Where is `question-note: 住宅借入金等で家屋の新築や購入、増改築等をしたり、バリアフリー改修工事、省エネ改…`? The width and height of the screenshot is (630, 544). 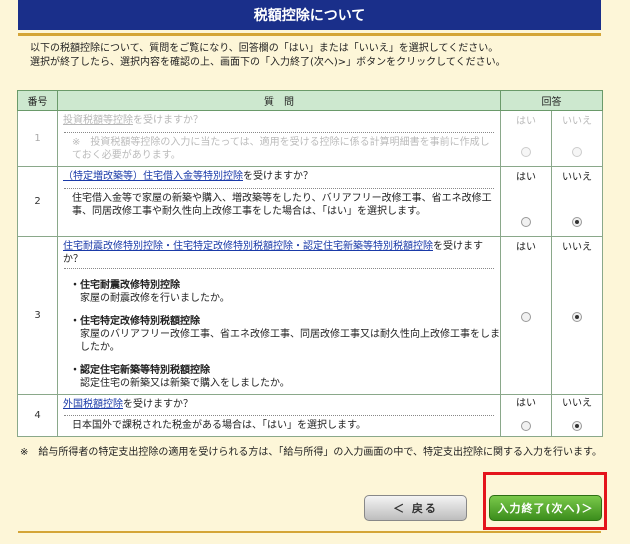 question-note: 住宅借入金等で家屋の新築や購入、増改築等をしたり、バリアフリー改修工事、省エネ改… is located at coordinates (282, 205).